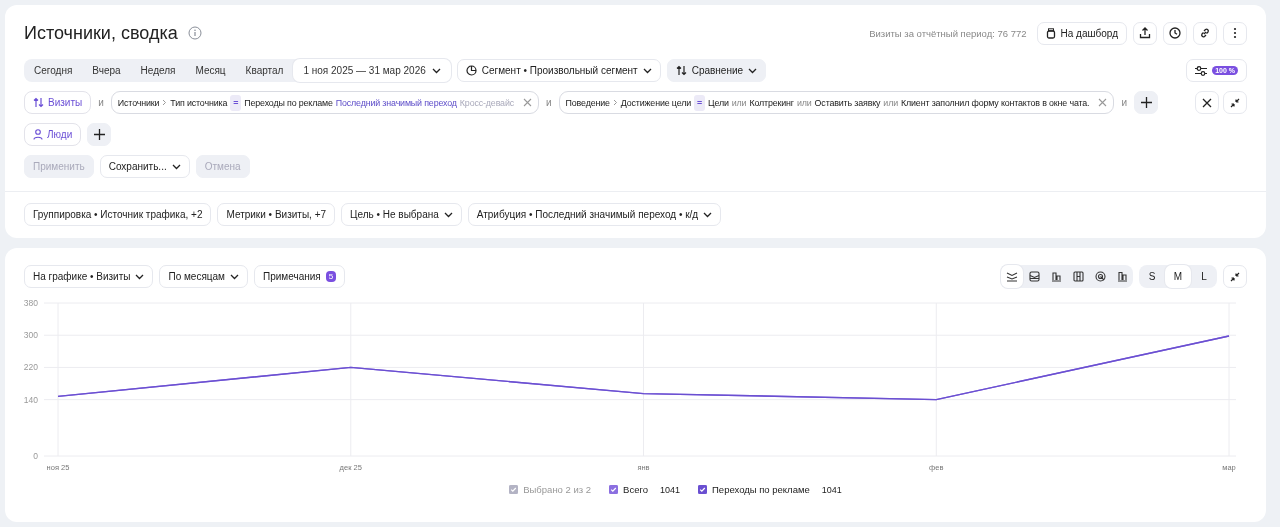 Image resolution: width=1280 pixels, height=527 pixels. What do you see at coordinates (101, 33) in the screenshot?
I see `page-title: Источники, сводка` at bounding box center [101, 33].